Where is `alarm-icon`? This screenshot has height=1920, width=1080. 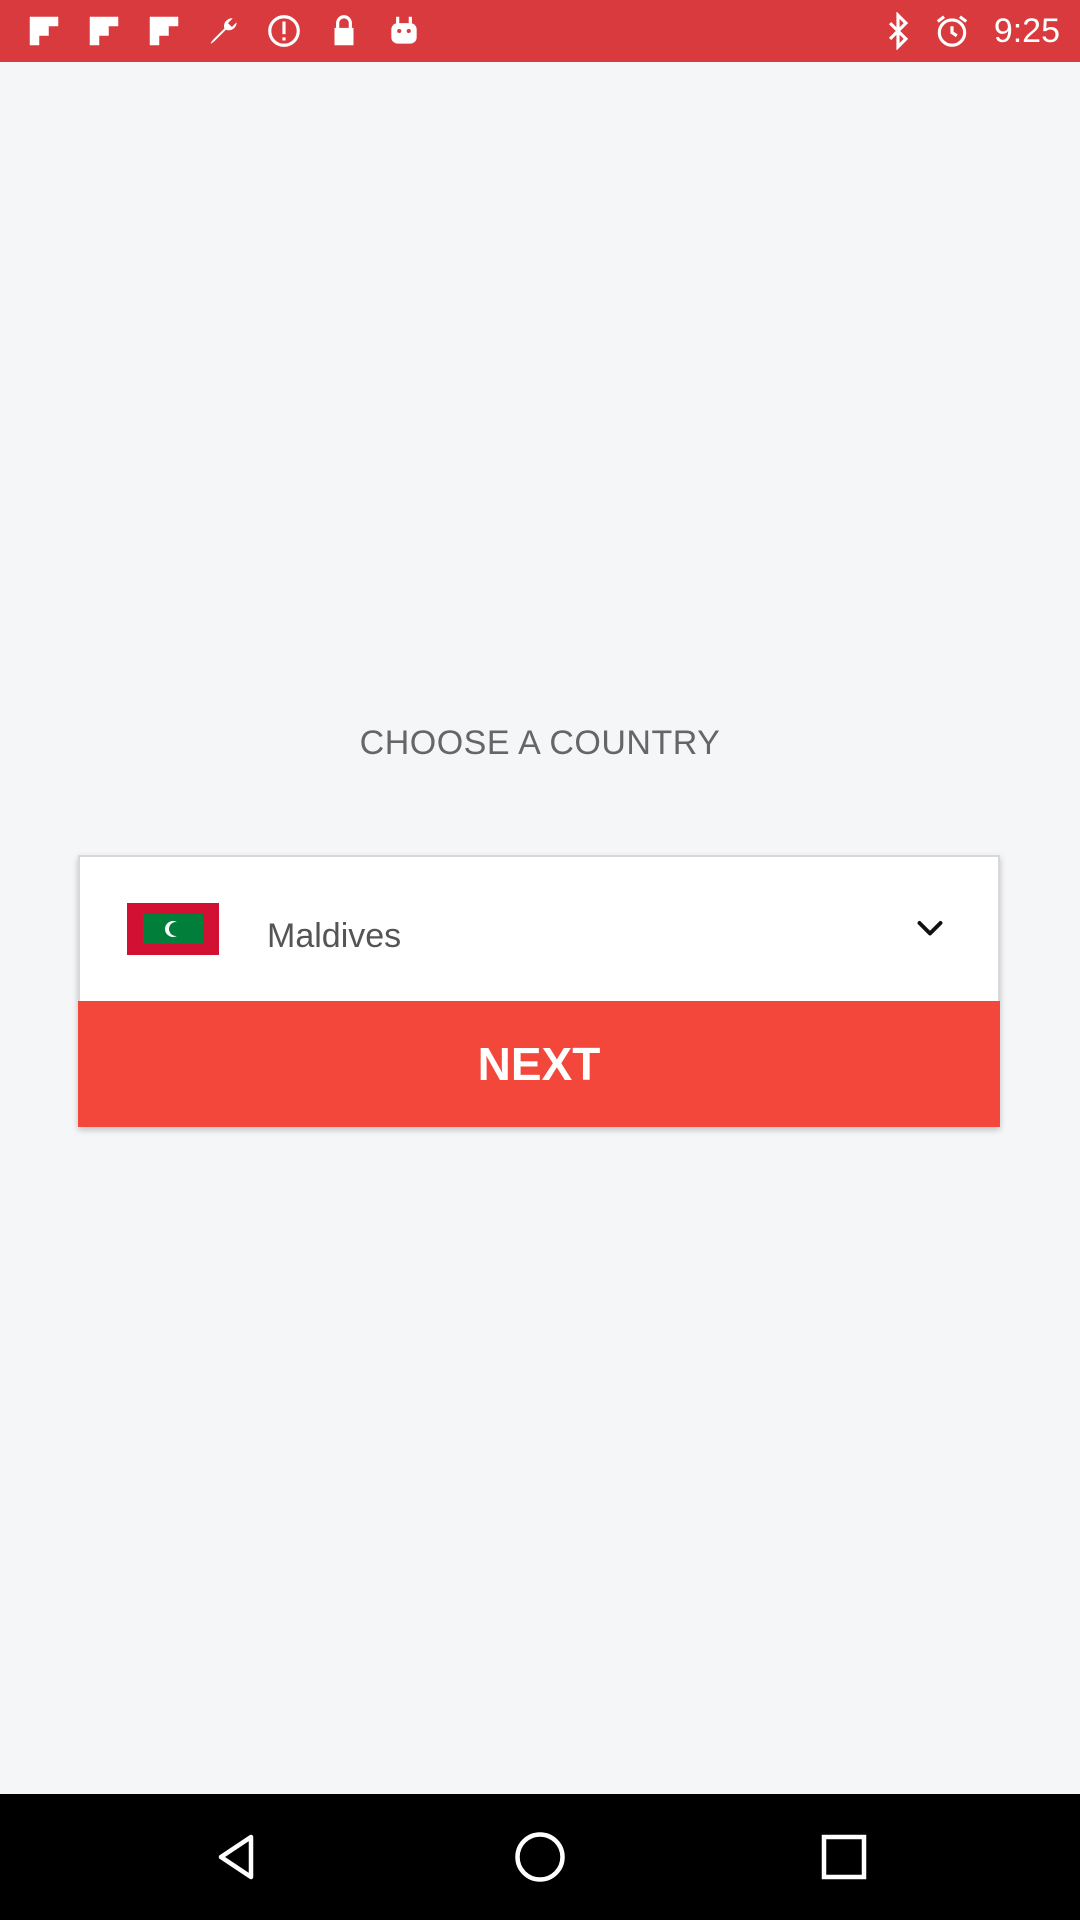
alarm-icon is located at coordinates (952, 31).